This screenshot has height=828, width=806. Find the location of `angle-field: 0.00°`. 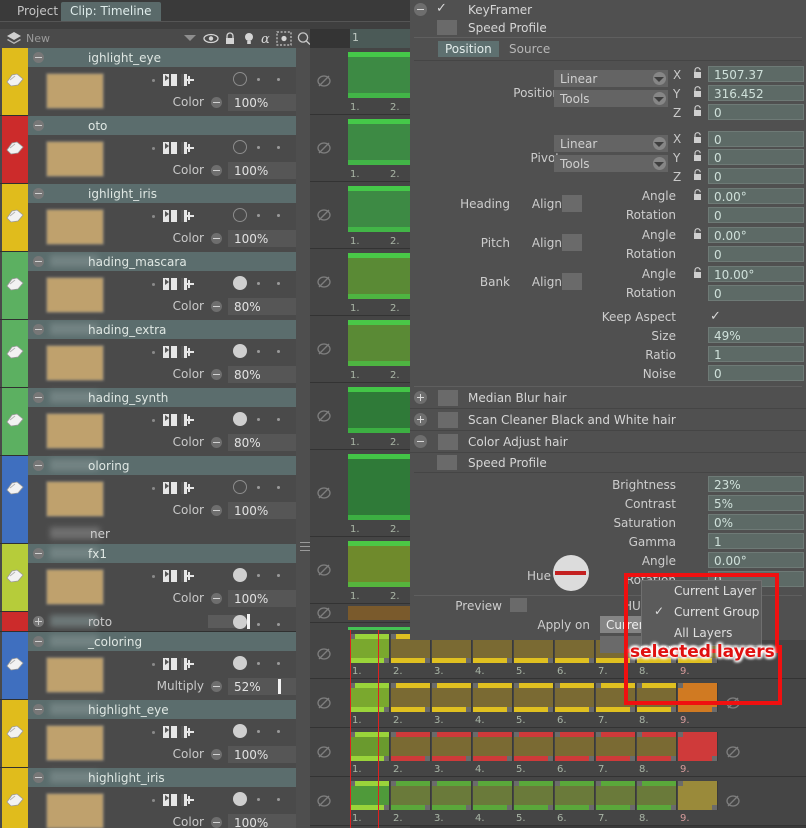

angle-field: 0.00° is located at coordinates (756, 196).